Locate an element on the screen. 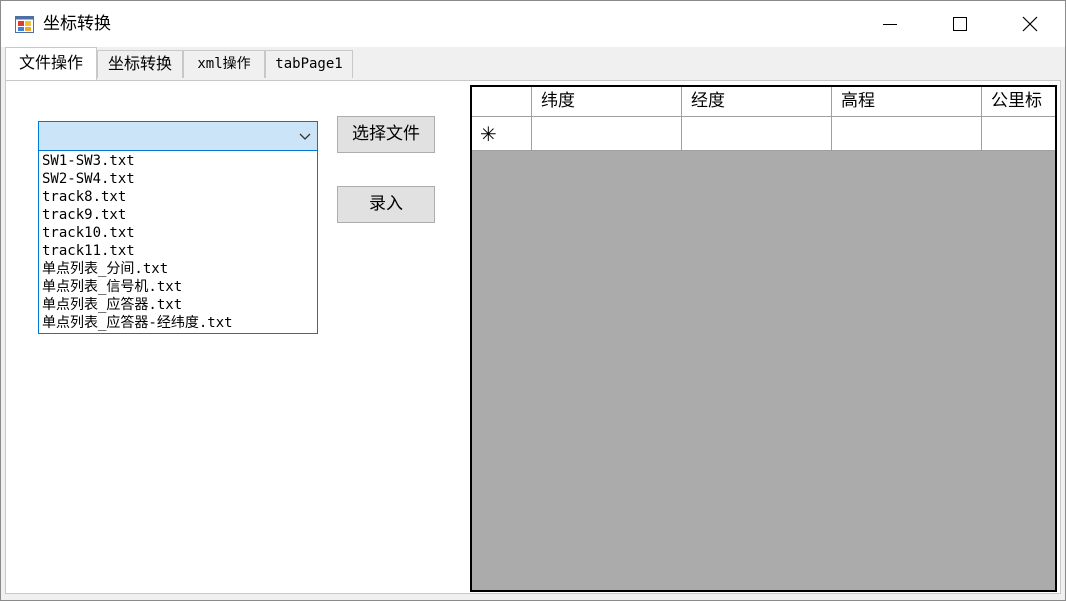 The width and height of the screenshot is (1066, 601). file-combobox is located at coordinates (178, 136).